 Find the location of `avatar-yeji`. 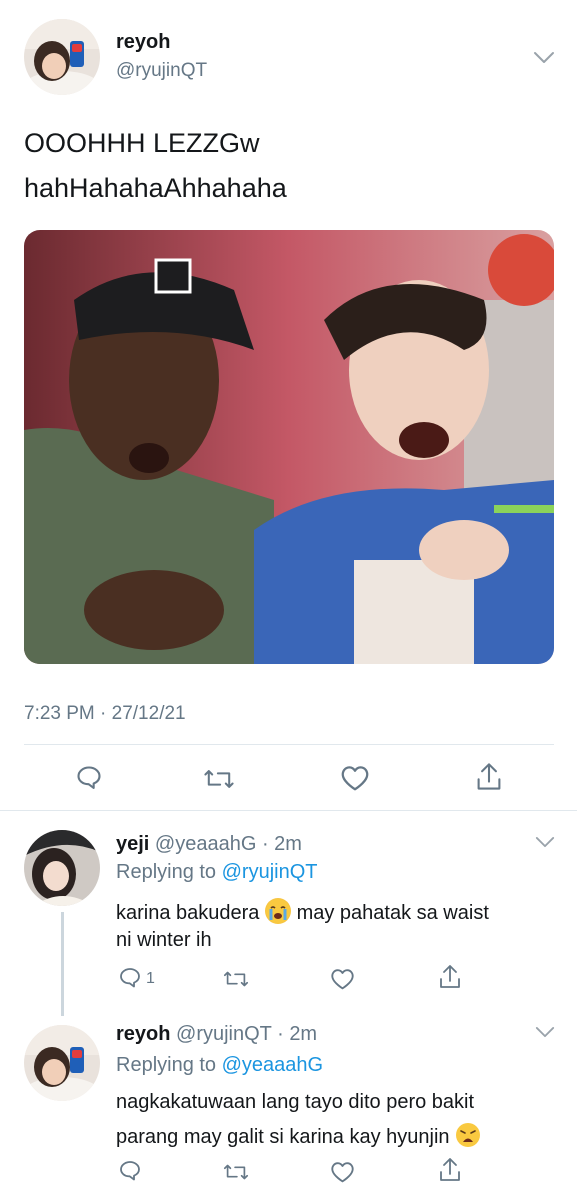

avatar-yeji is located at coordinates (62, 868).